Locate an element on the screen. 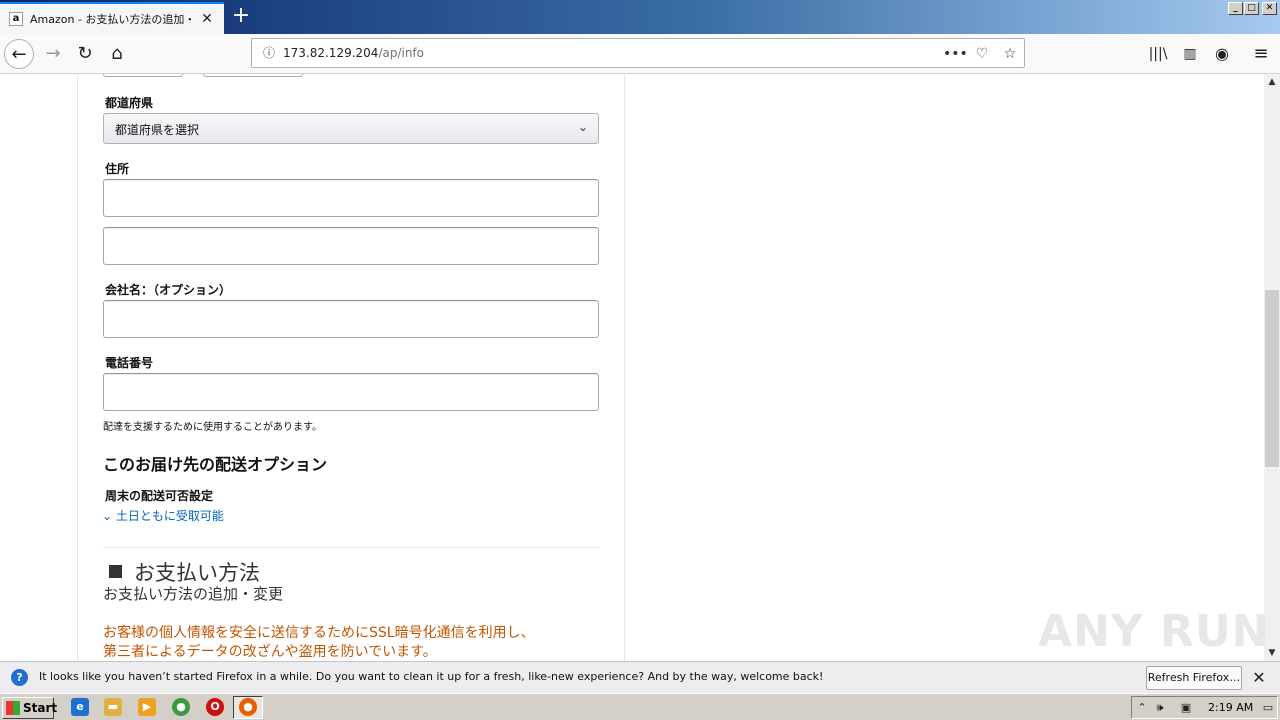 The width and height of the screenshot is (1280, 720). title-bar: a Amazon - お支払い方法の追加・変更 ✕ + _ □ ✕ is located at coordinates (640, 17).